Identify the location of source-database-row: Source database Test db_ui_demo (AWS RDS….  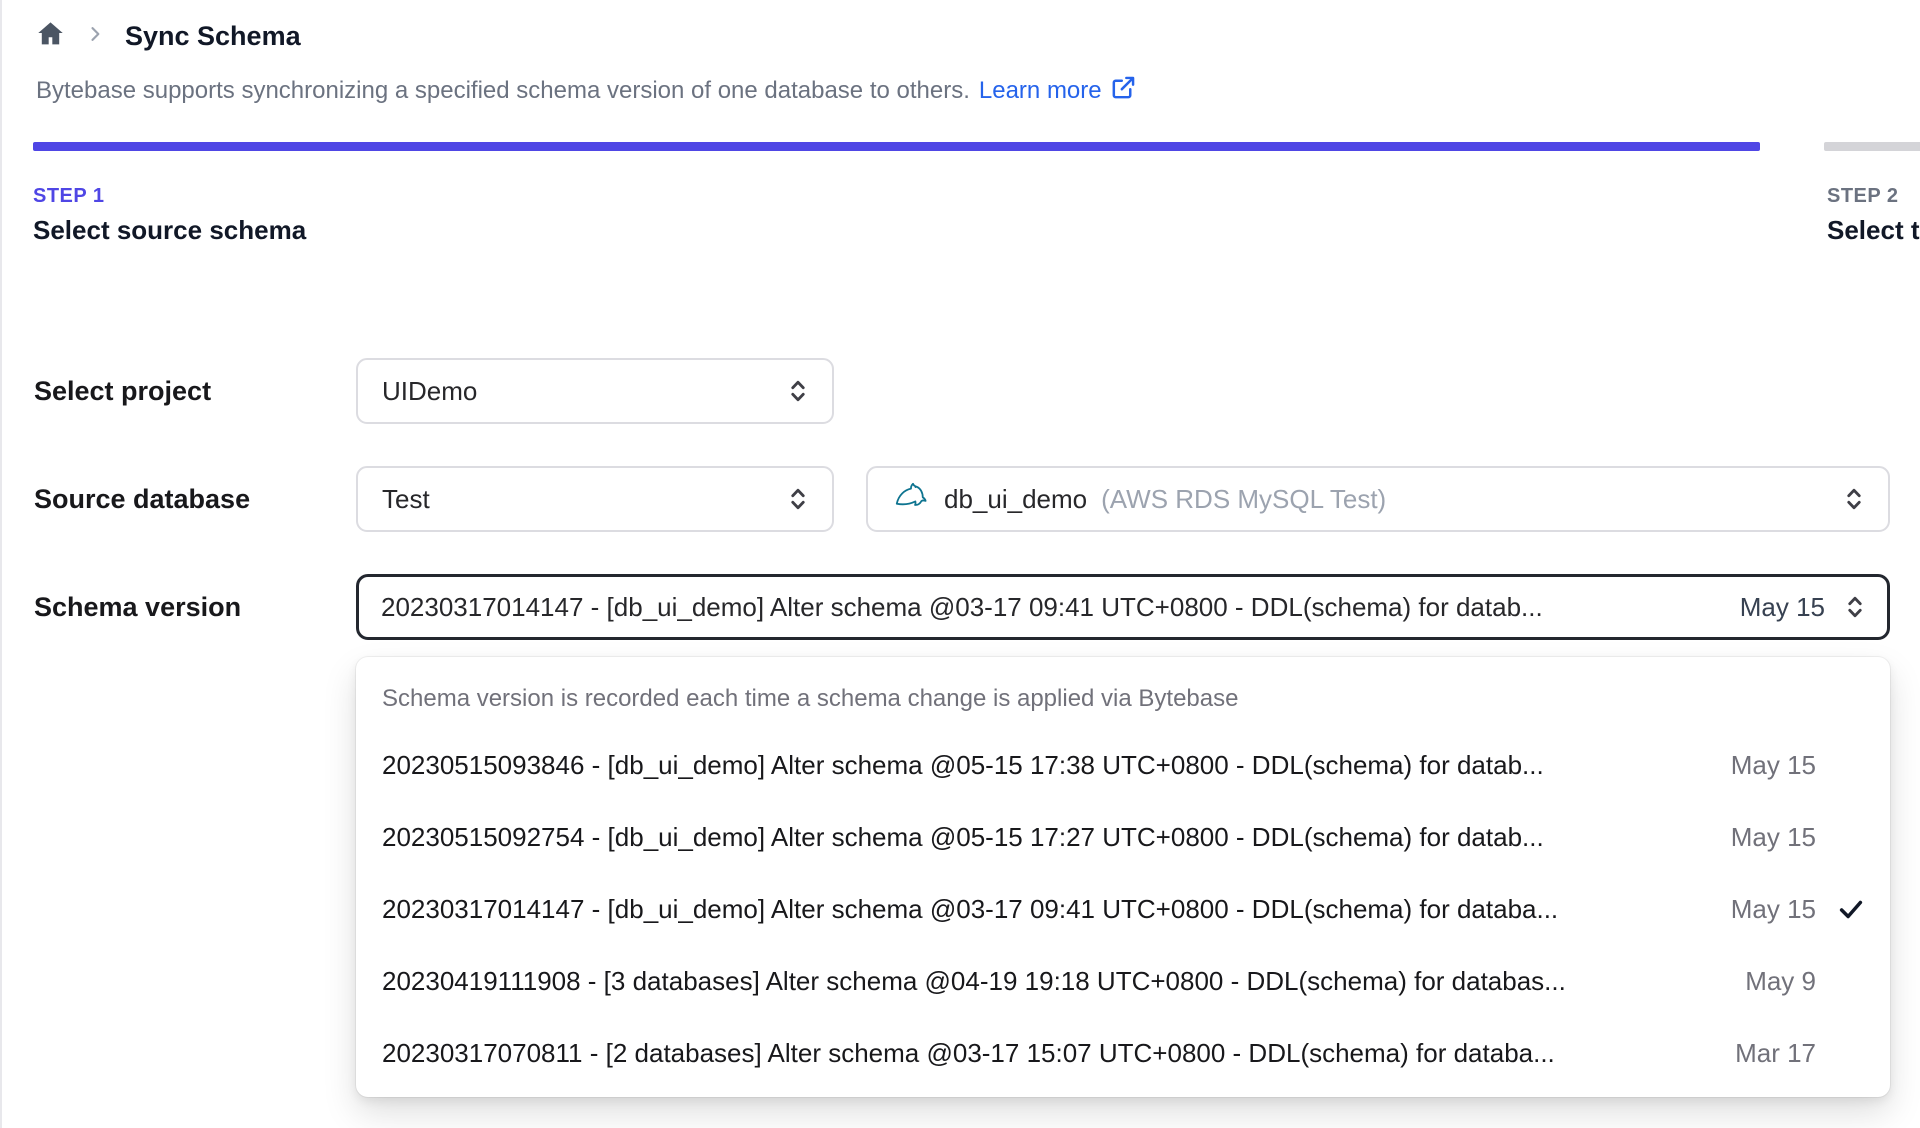
(962, 499).